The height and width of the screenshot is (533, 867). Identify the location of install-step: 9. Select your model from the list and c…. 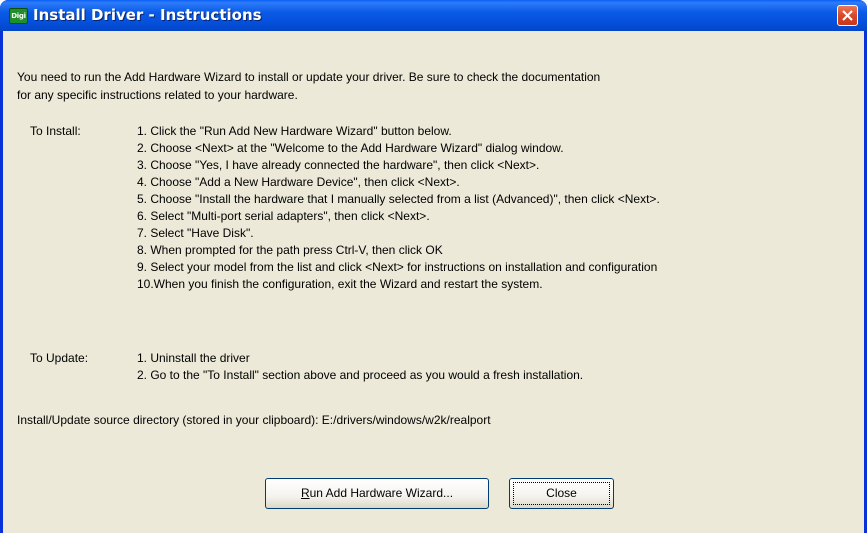
(397, 267).